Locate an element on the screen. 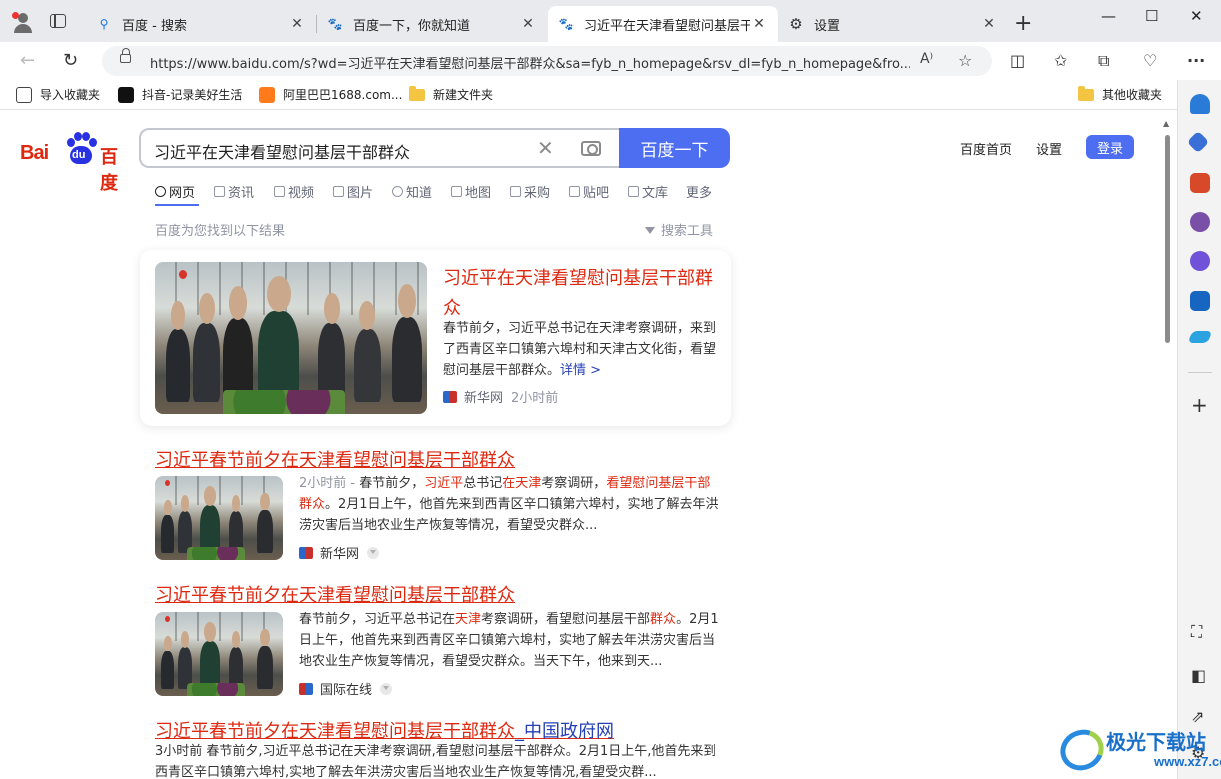 The image size is (1221, 779). tab-settings: ⚙ 设置 ✕ is located at coordinates (893, 24).